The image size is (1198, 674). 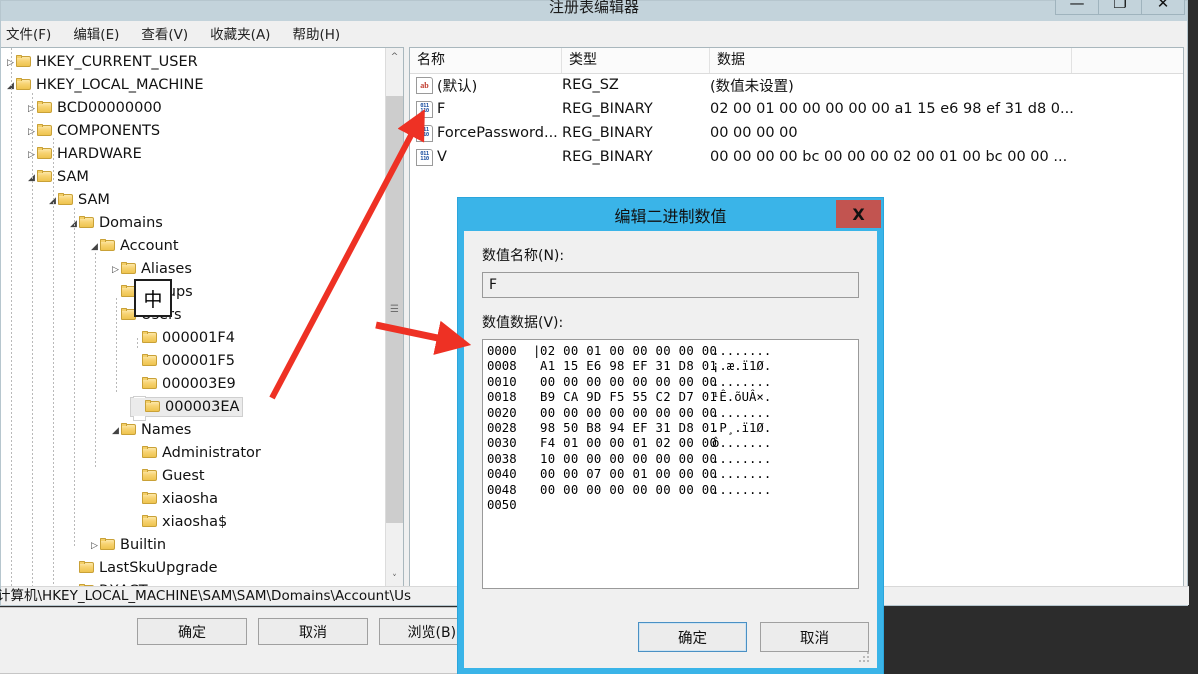 I want to click on value-list-header: 名称 类型 数据, so click(x=796, y=61).